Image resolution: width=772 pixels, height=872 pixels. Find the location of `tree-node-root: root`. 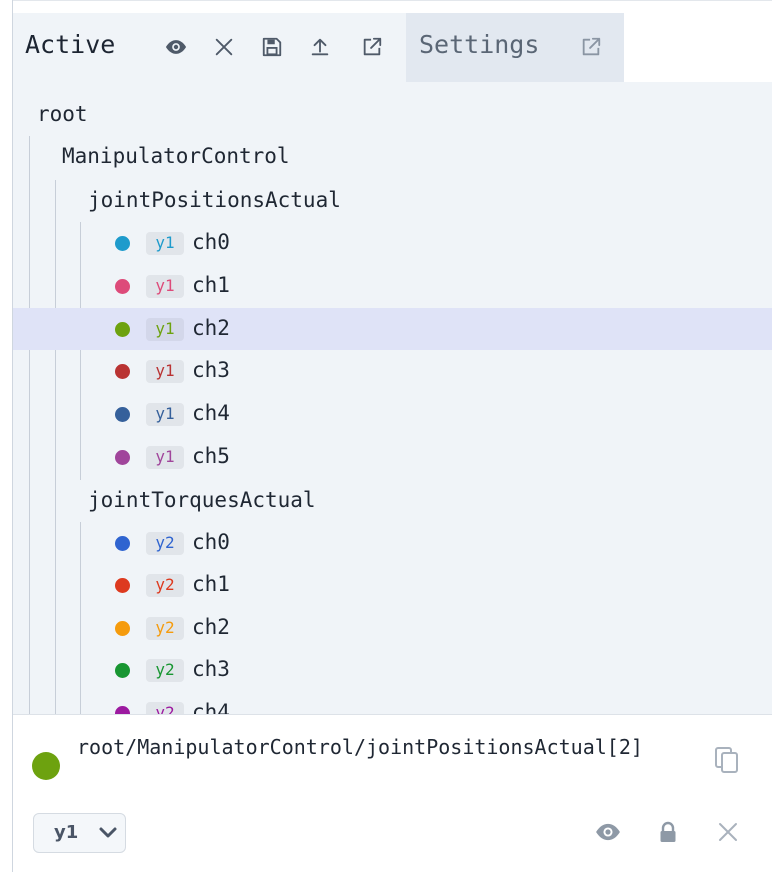

tree-node-root: root is located at coordinates (62, 114).